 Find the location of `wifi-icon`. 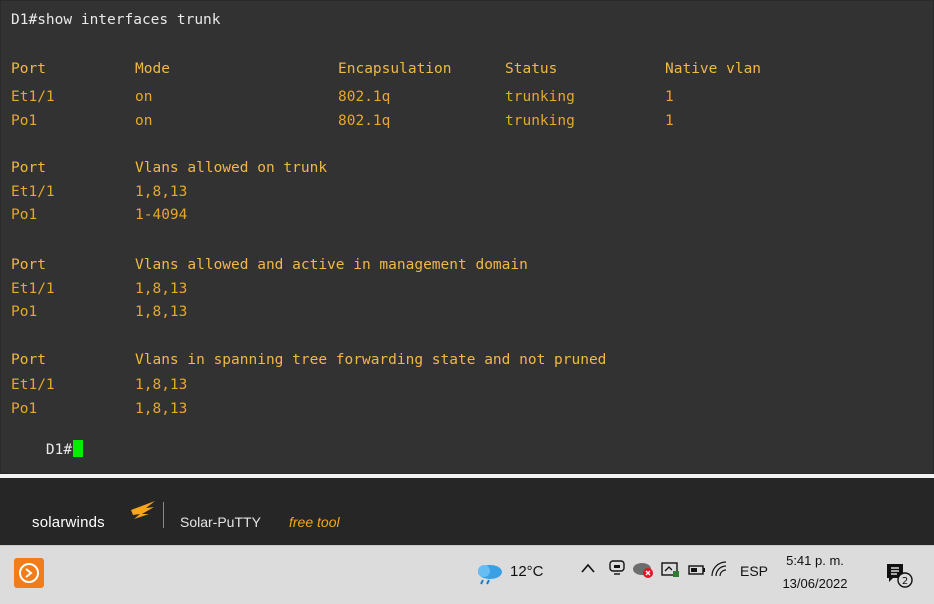

wifi-icon is located at coordinates (719, 569).